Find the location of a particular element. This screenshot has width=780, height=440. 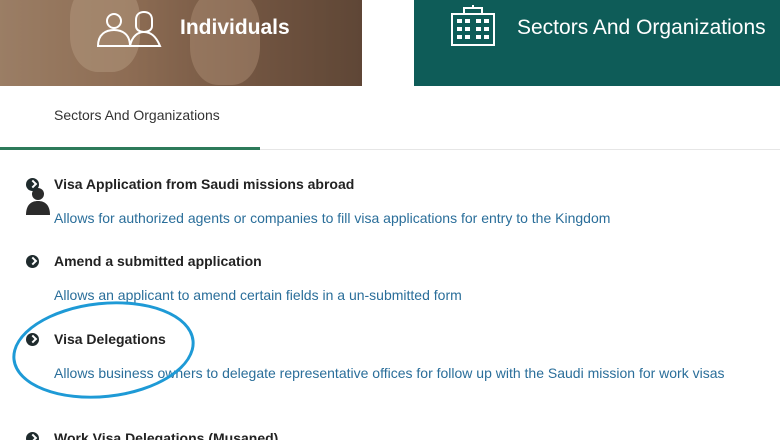

tab-individuals-label: Individuals is located at coordinates (235, 27).